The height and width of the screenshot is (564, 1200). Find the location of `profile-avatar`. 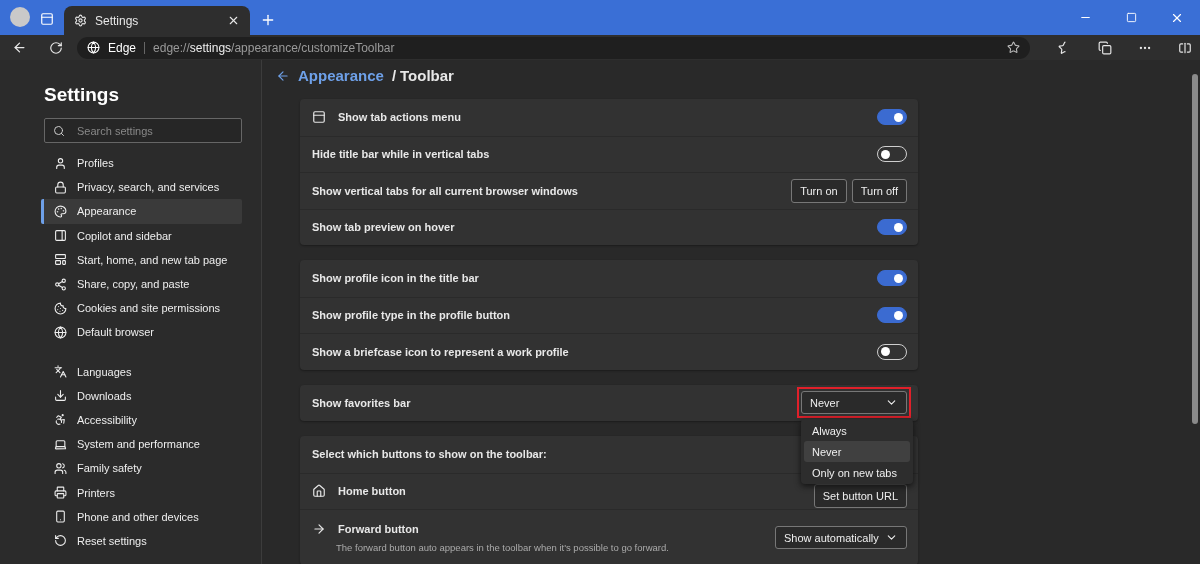

profile-avatar is located at coordinates (20, 17).